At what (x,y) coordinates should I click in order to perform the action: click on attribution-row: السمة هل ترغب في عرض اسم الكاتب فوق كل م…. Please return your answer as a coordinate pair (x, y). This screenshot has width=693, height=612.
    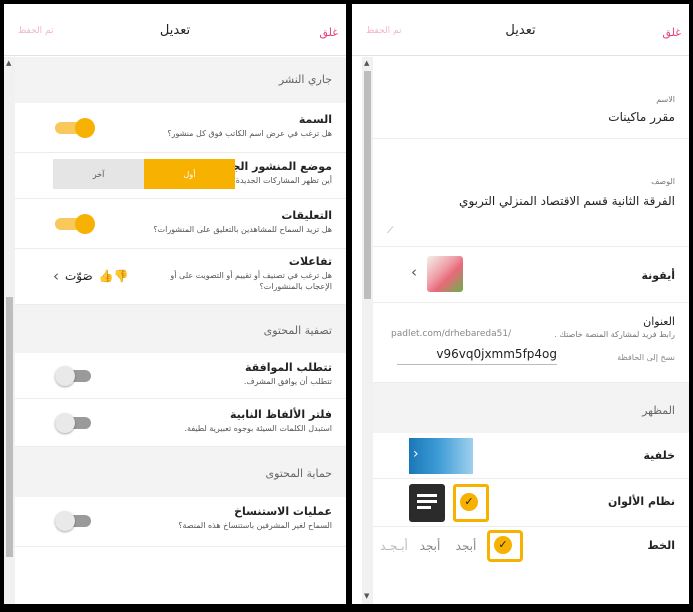
    Looking at the image, I should click on (180, 128).